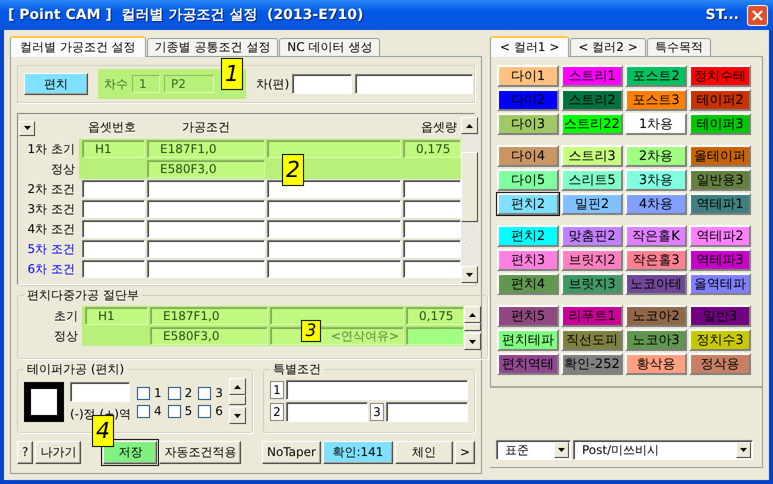 The width and height of the screenshot is (773, 484). I want to click on color-button: 정삭용, so click(720, 364).